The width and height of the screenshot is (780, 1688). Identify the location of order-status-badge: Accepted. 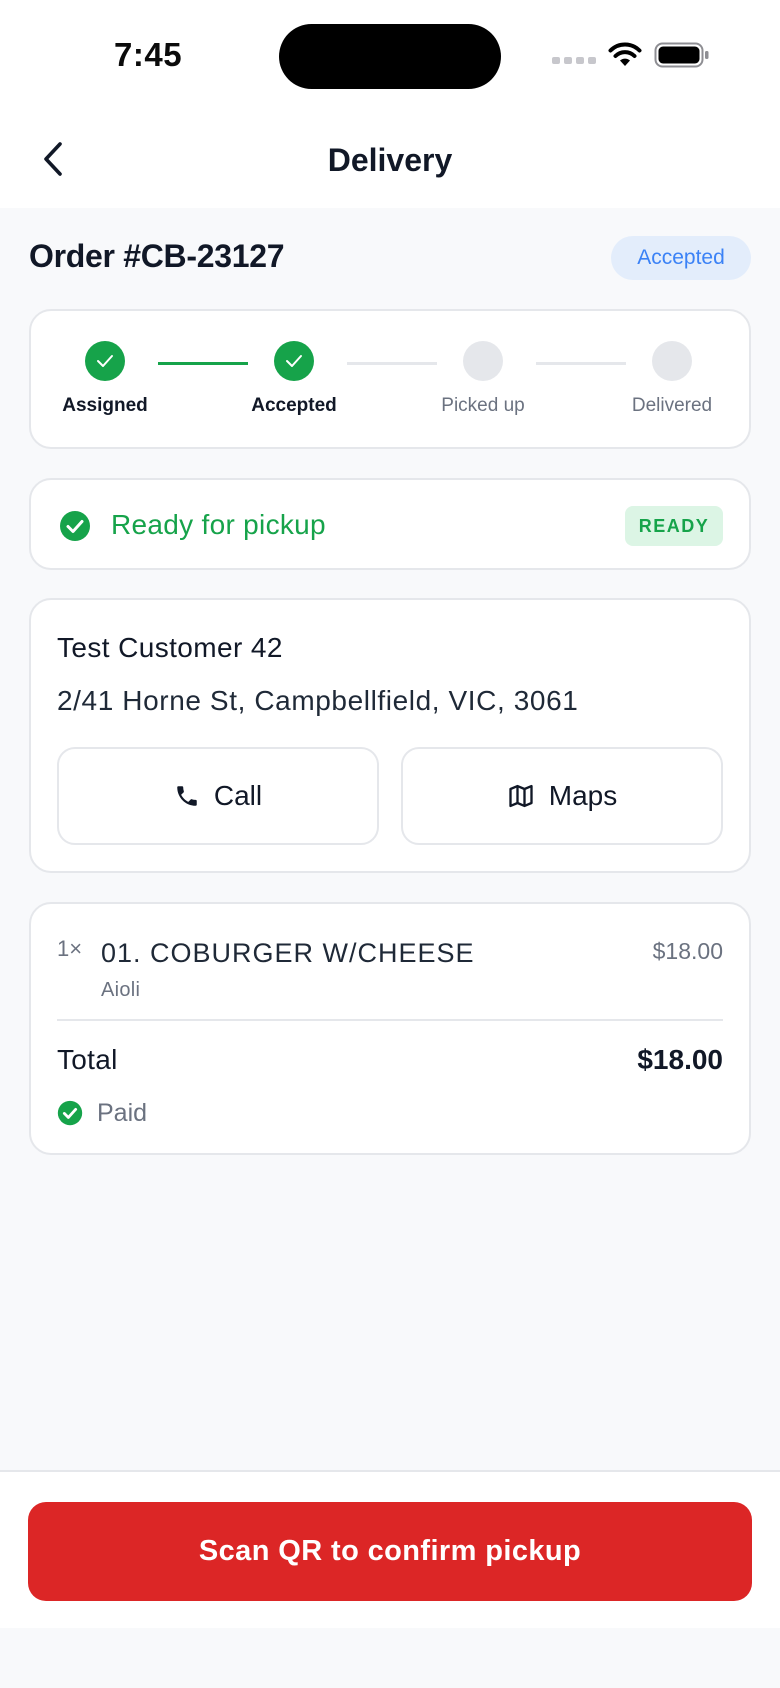
(681, 258).